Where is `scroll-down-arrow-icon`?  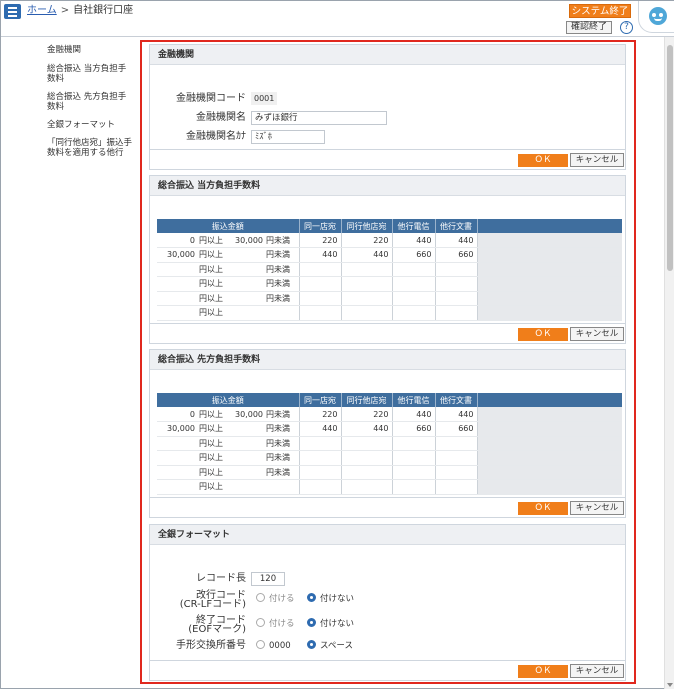
scroll-down-arrow-icon is located at coordinates (670, 685).